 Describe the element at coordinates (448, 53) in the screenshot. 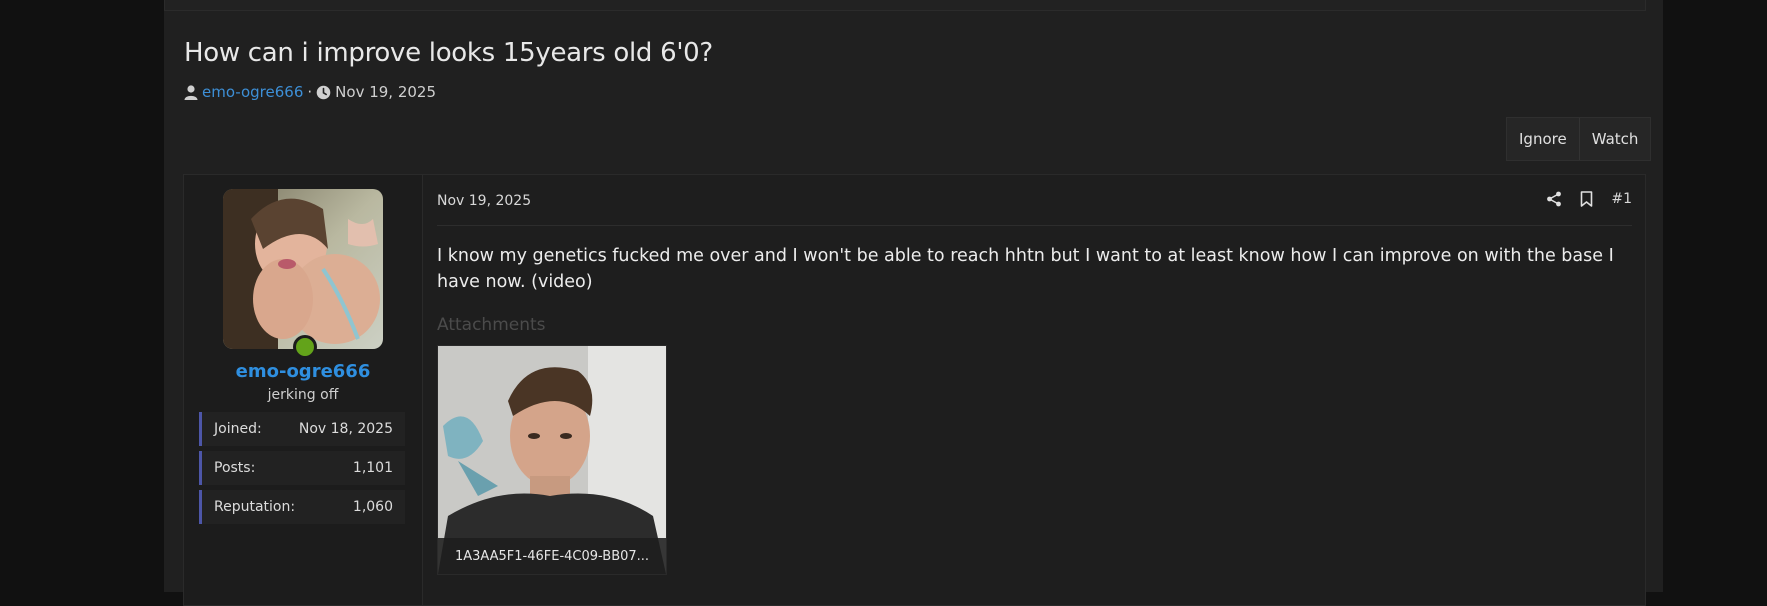

I see `thread-title: How can i improve looks 15years old 6'0?` at that location.